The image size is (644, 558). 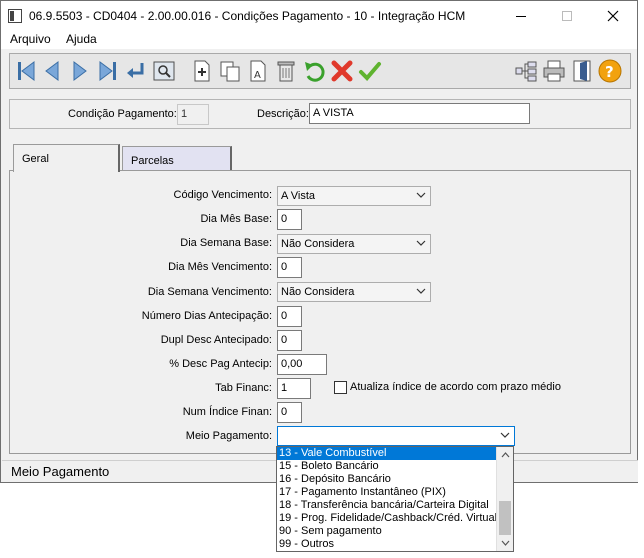 I want to click on goto-button, so click(x=136, y=71).